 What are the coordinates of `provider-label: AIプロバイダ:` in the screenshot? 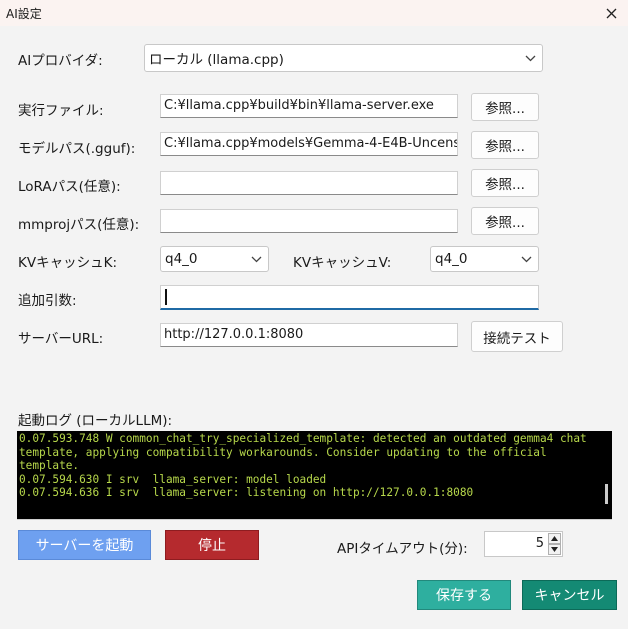 It's located at (60, 61).